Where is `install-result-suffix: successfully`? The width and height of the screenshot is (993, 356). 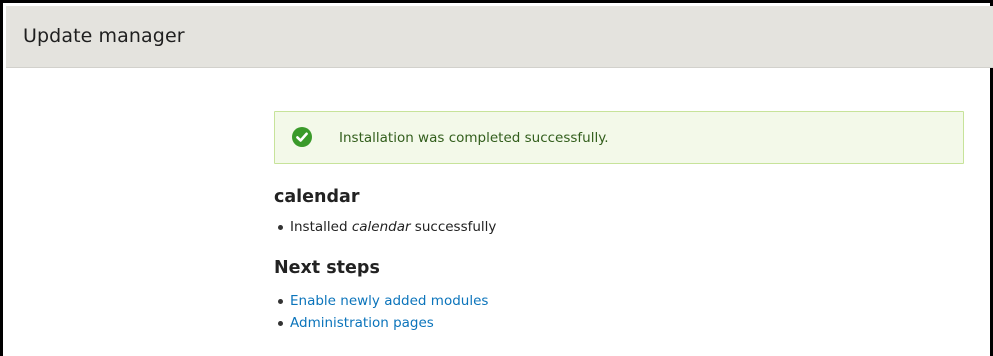 install-result-suffix: successfully is located at coordinates (453, 227).